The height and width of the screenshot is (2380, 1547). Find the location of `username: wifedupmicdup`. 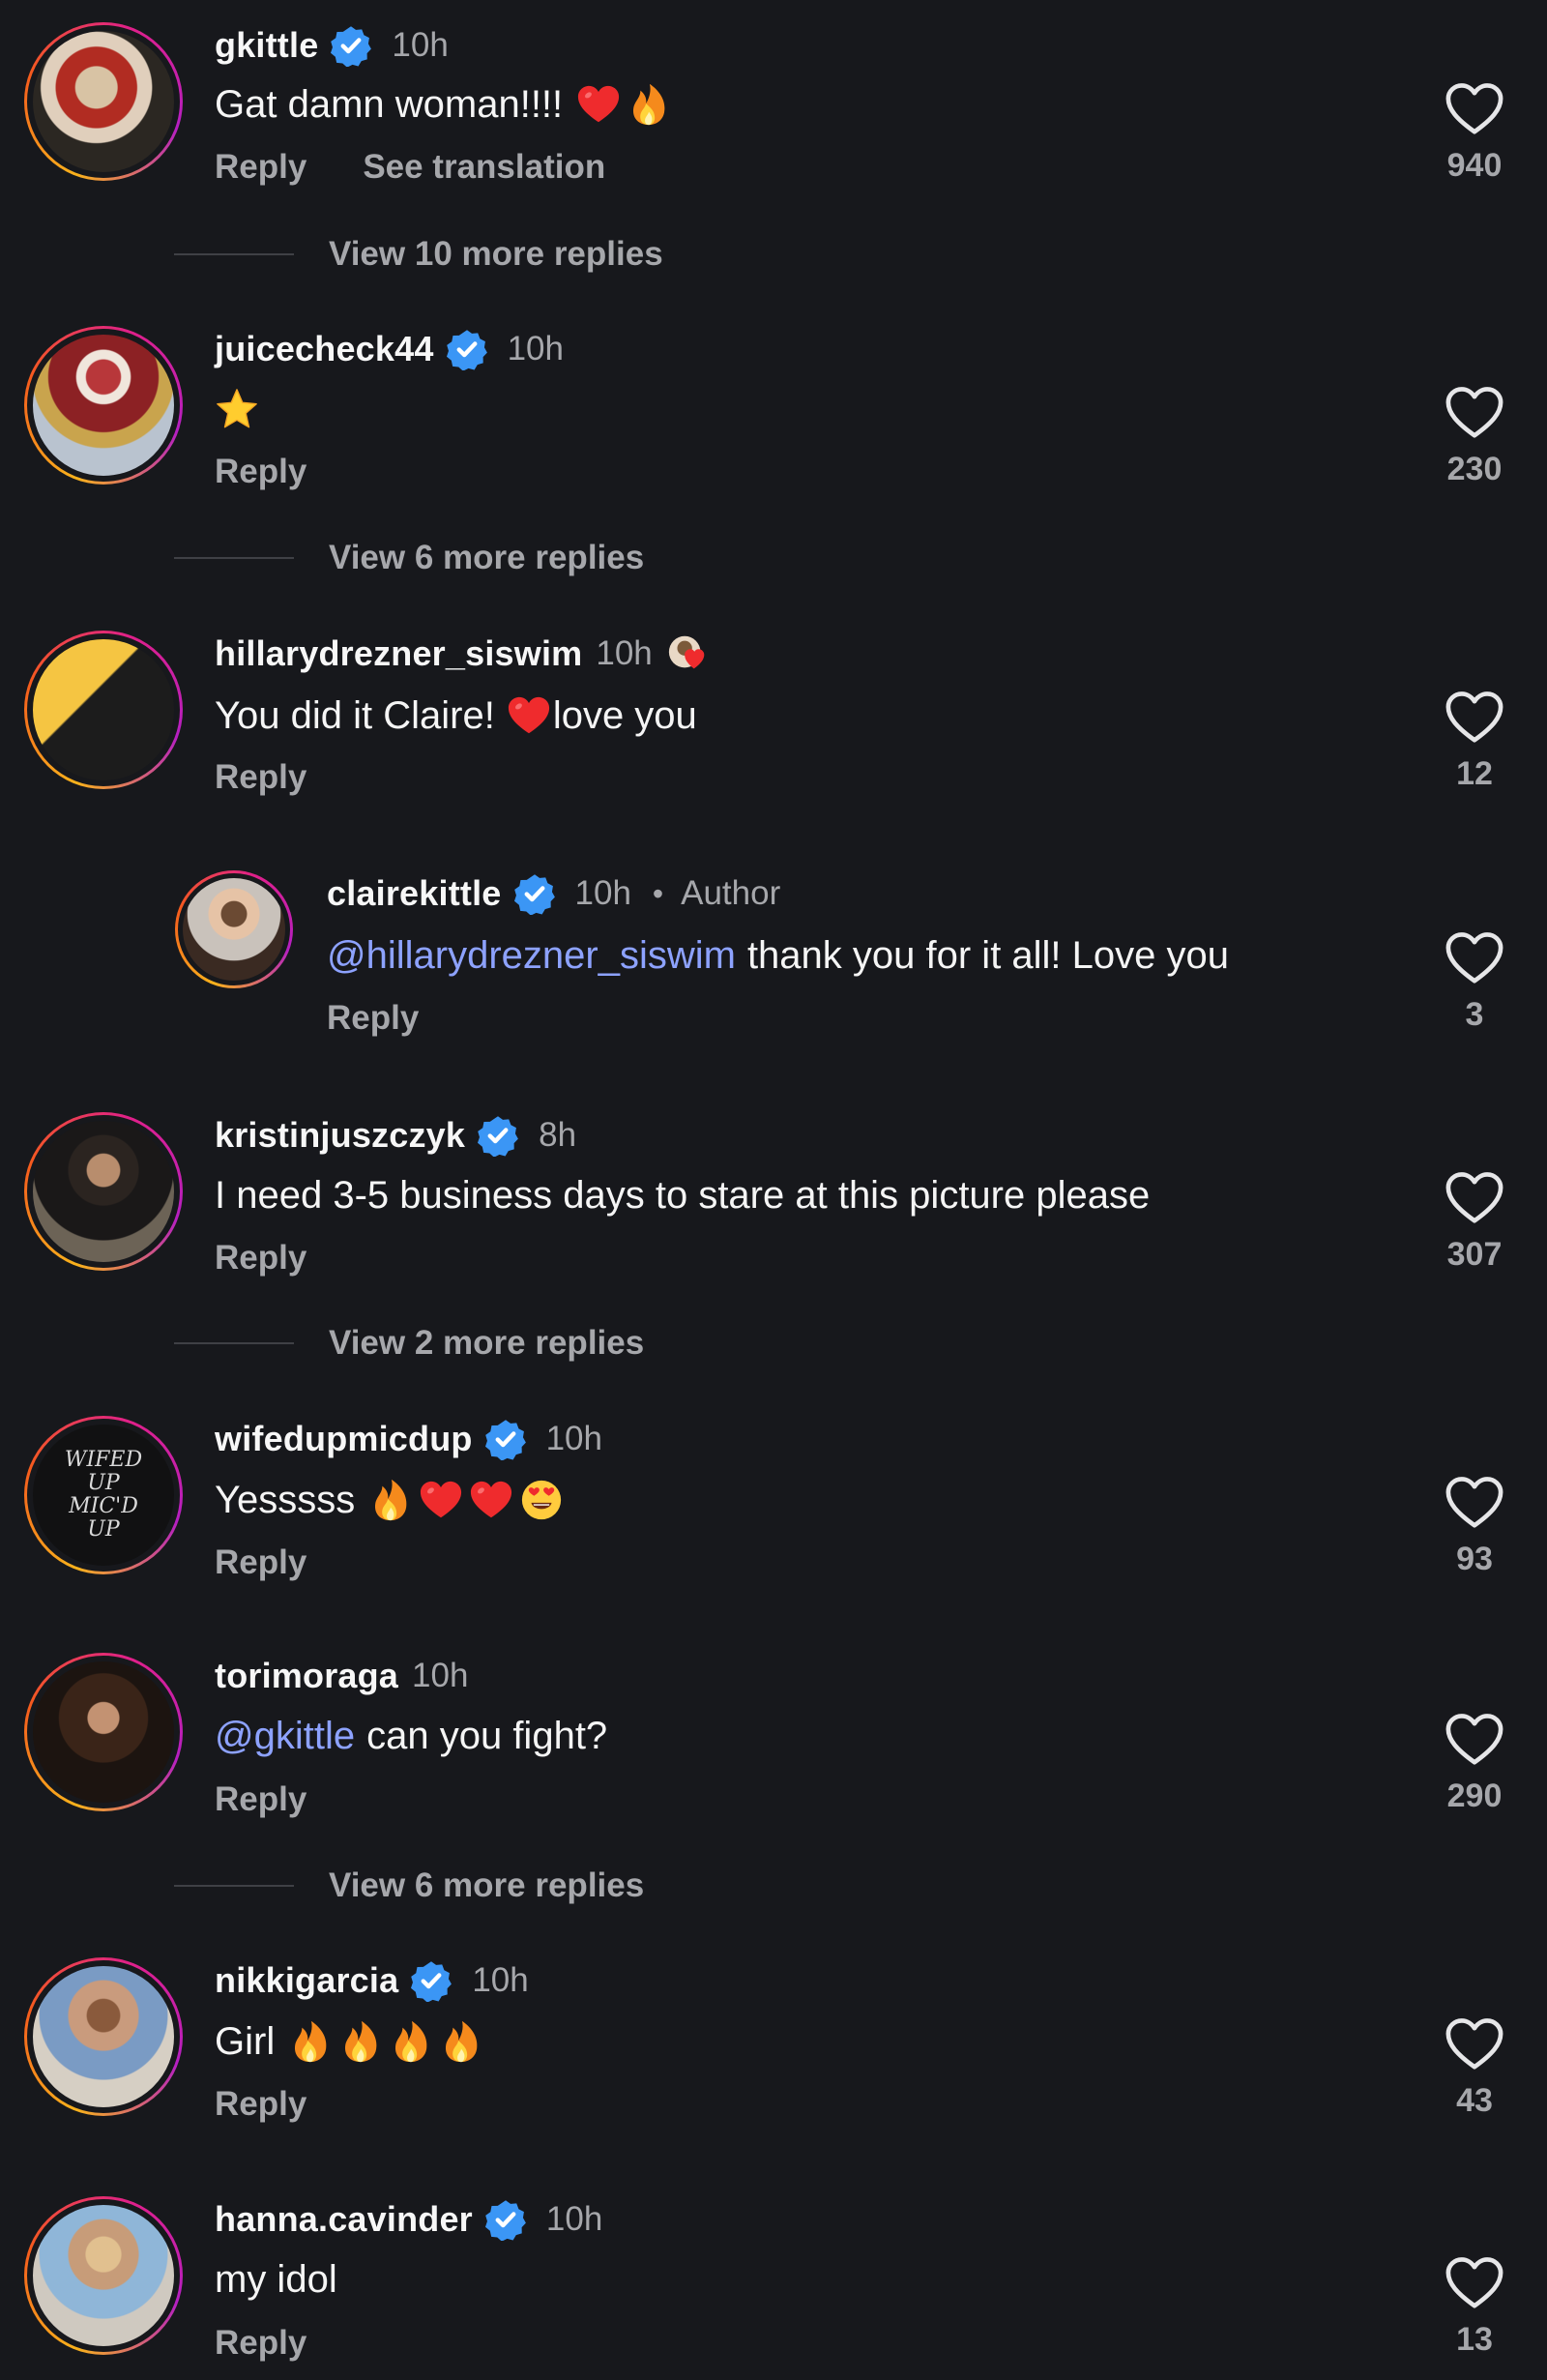

username: wifedupmicdup is located at coordinates (344, 1439).